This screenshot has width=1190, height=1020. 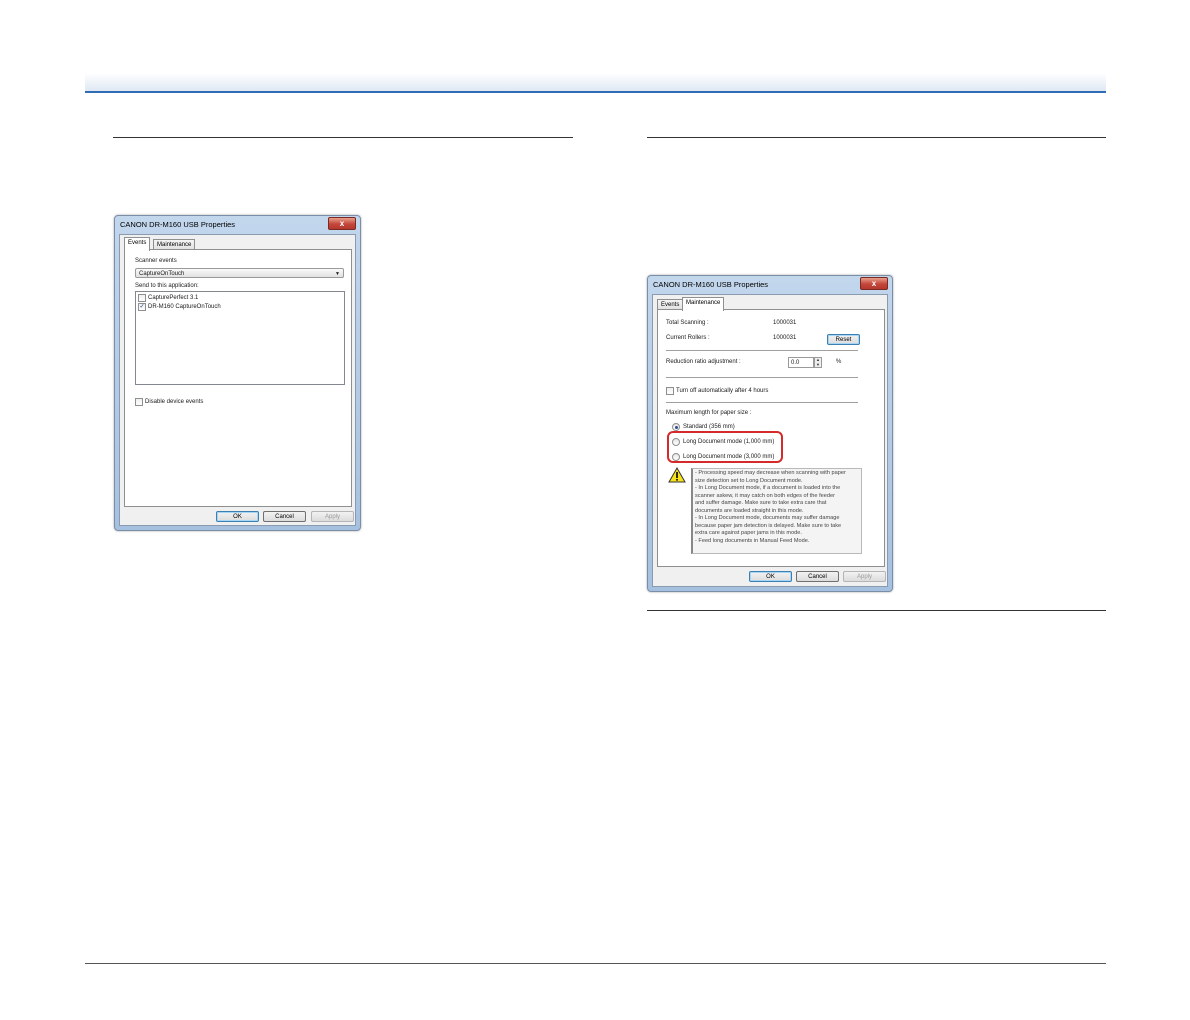 What do you see at coordinates (595, 83) in the screenshot?
I see `page-header-band` at bounding box center [595, 83].